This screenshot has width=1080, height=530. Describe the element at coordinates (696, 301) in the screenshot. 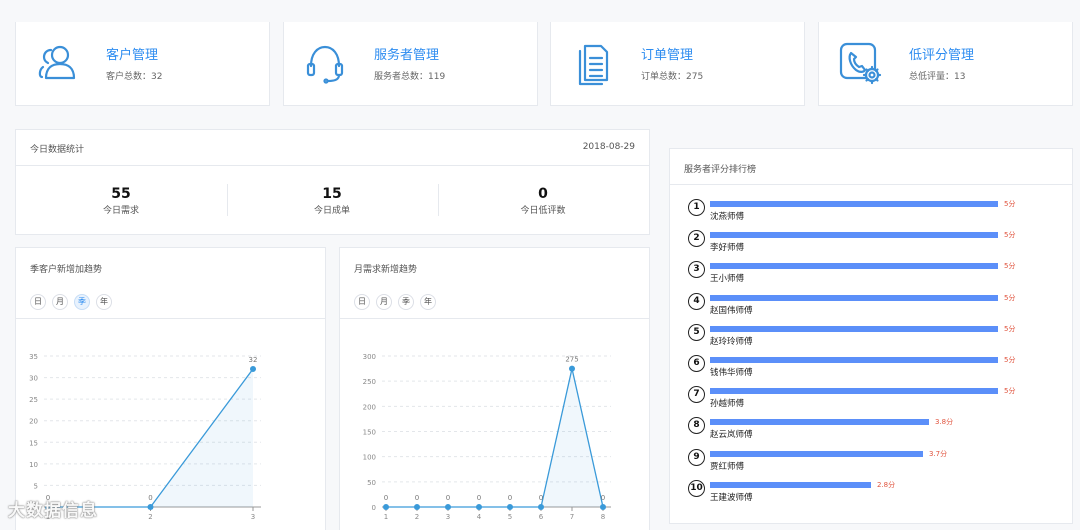

I see `rank-number: 4` at that location.